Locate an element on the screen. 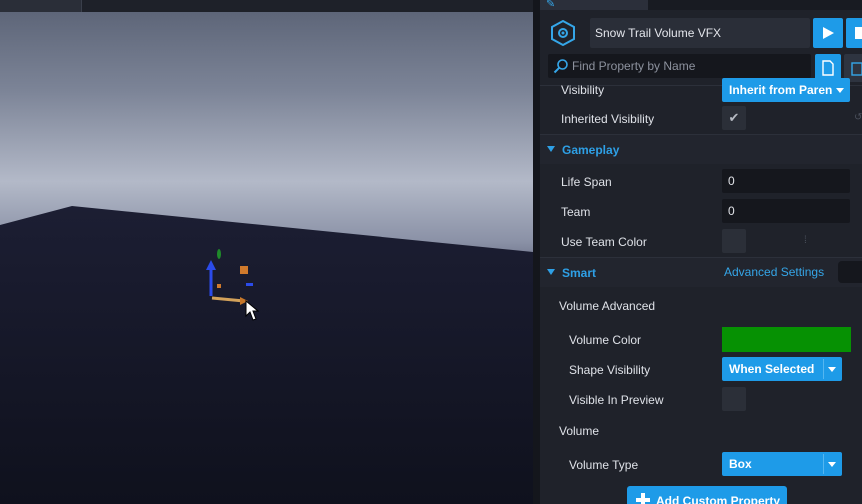 The width and height of the screenshot is (862, 504). cursor-icon is located at coordinates (252, 310).